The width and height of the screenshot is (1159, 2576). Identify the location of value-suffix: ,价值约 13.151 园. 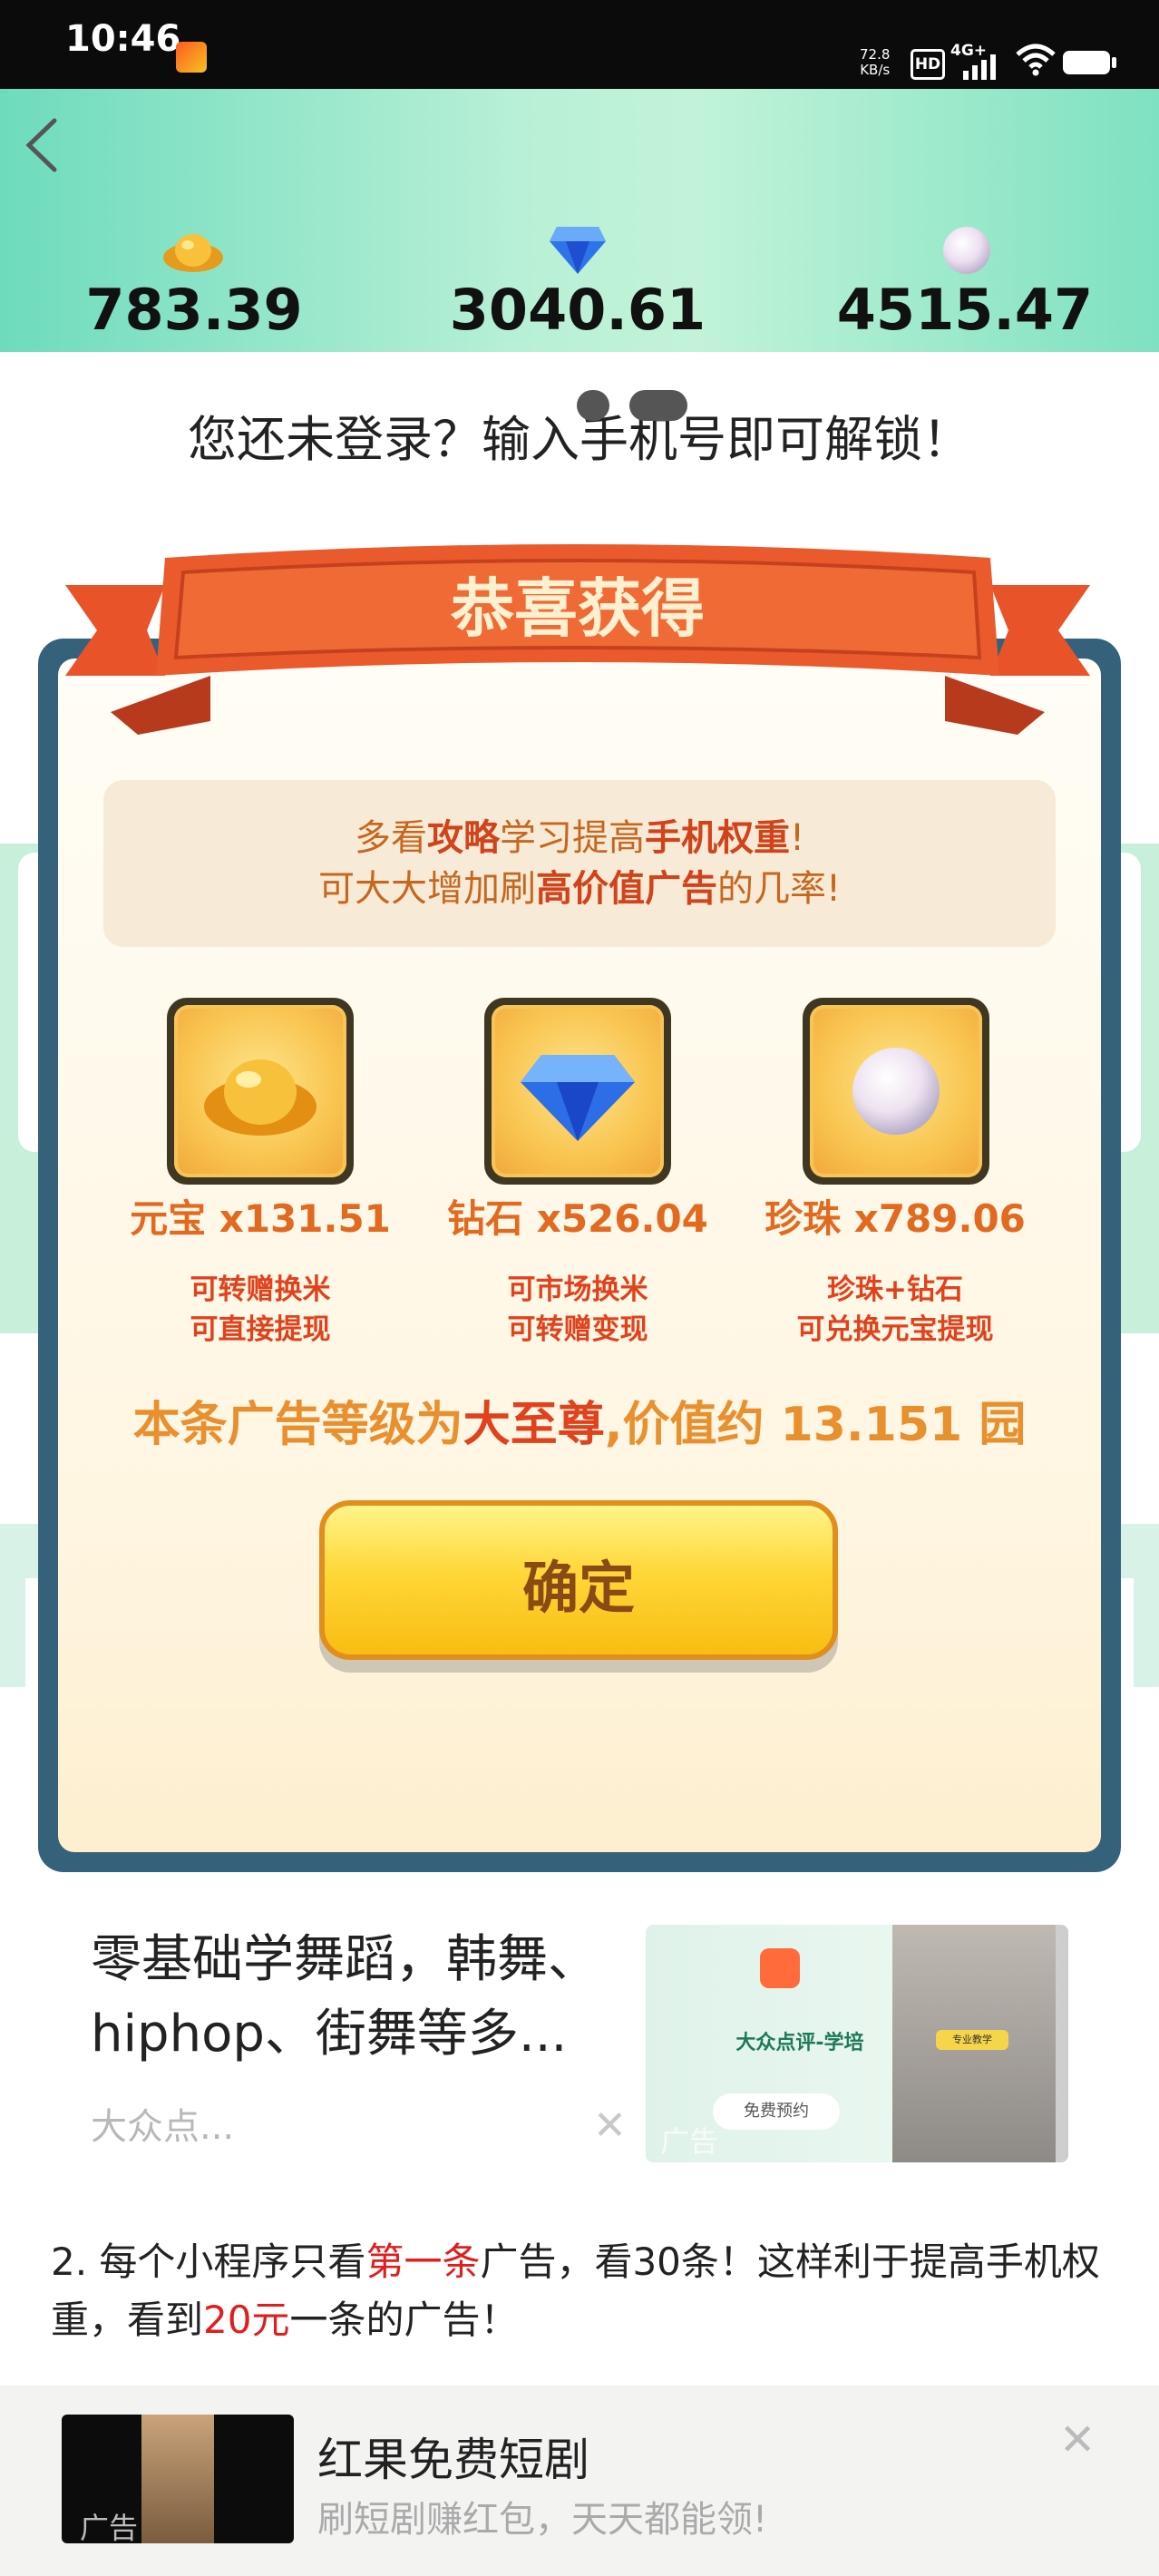
(815, 1425).